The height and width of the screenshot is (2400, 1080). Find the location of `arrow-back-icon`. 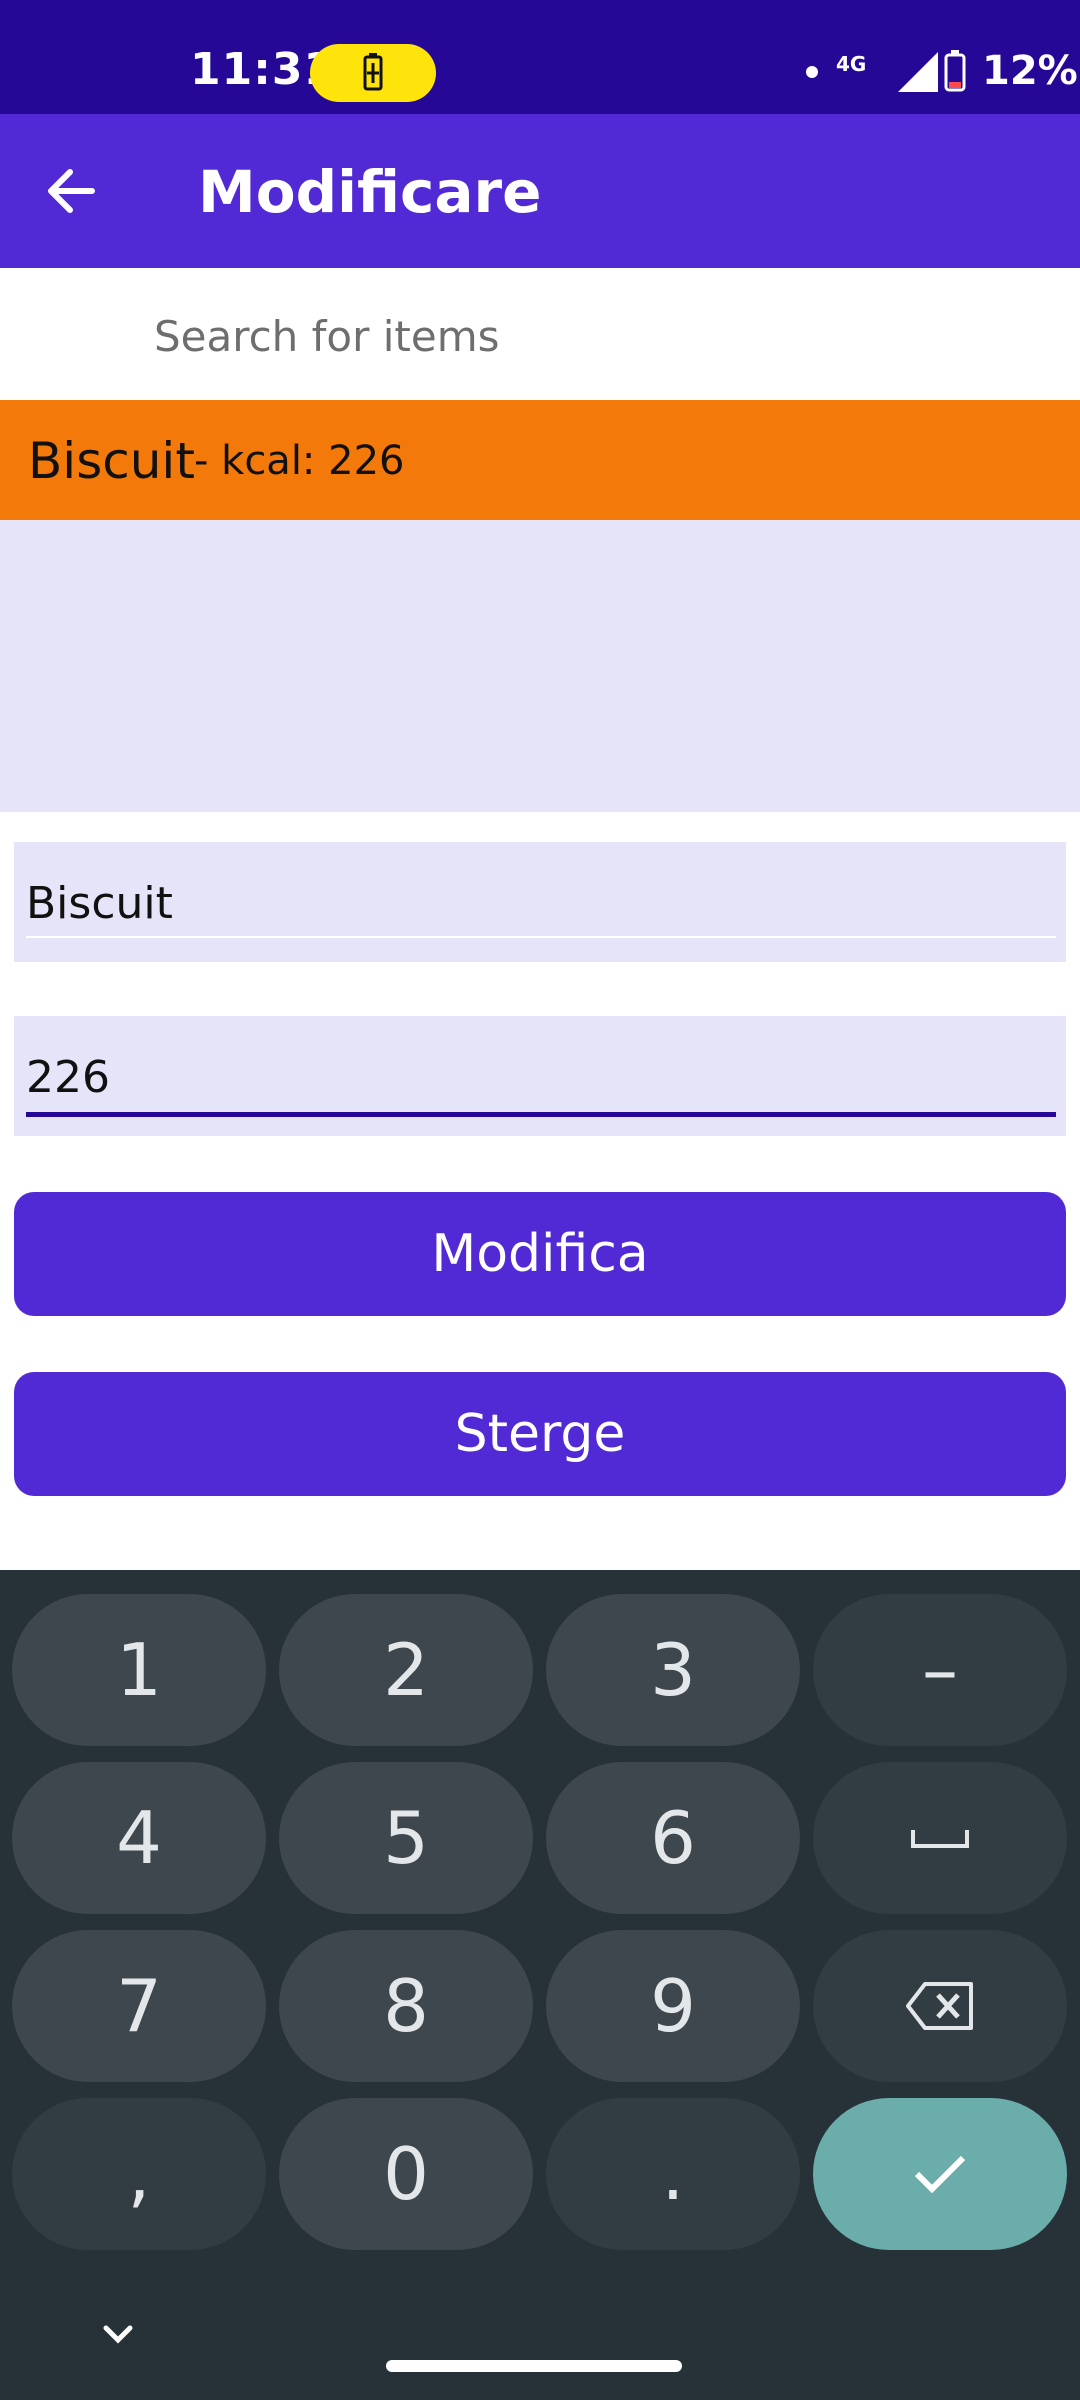

arrow-back-icon is located at coordinates (71, 191).